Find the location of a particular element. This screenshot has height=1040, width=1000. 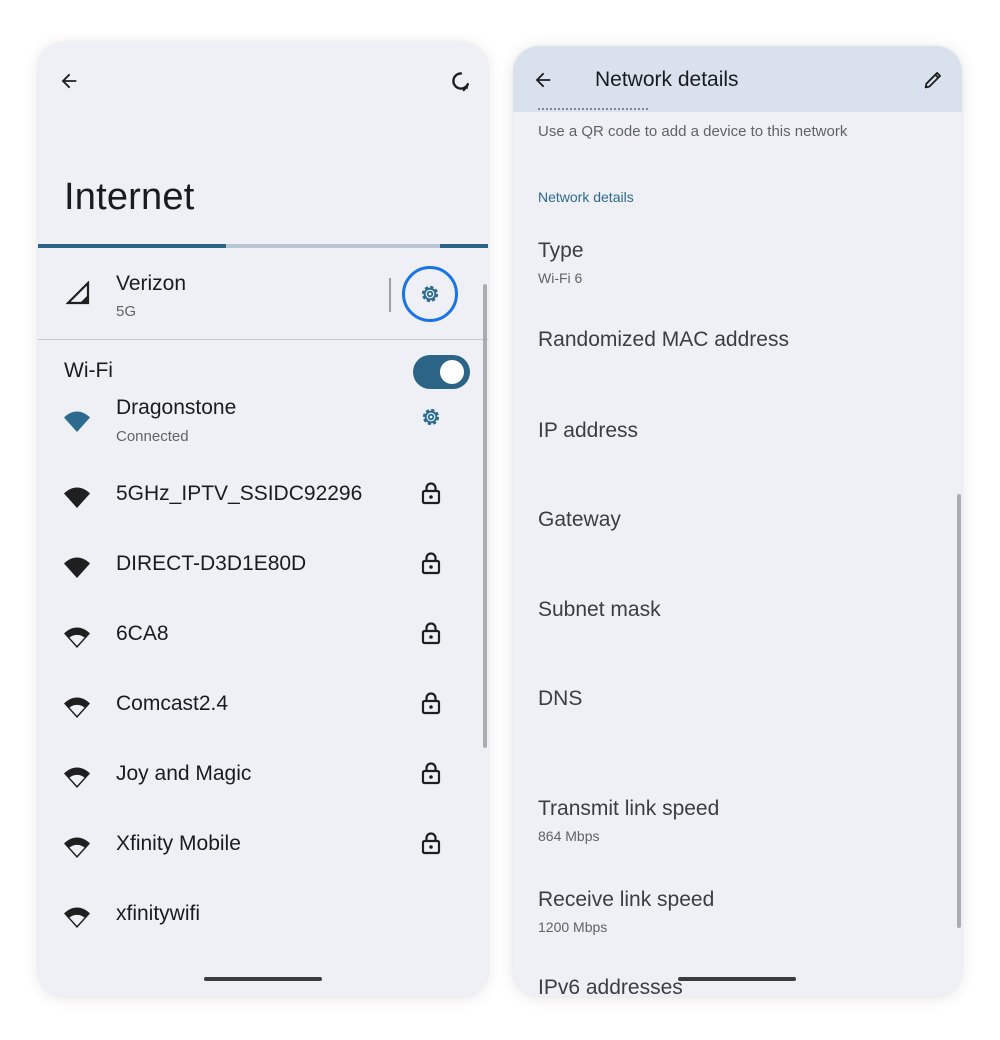

network-name: Dragonstone is located at coordinates (176, 407).